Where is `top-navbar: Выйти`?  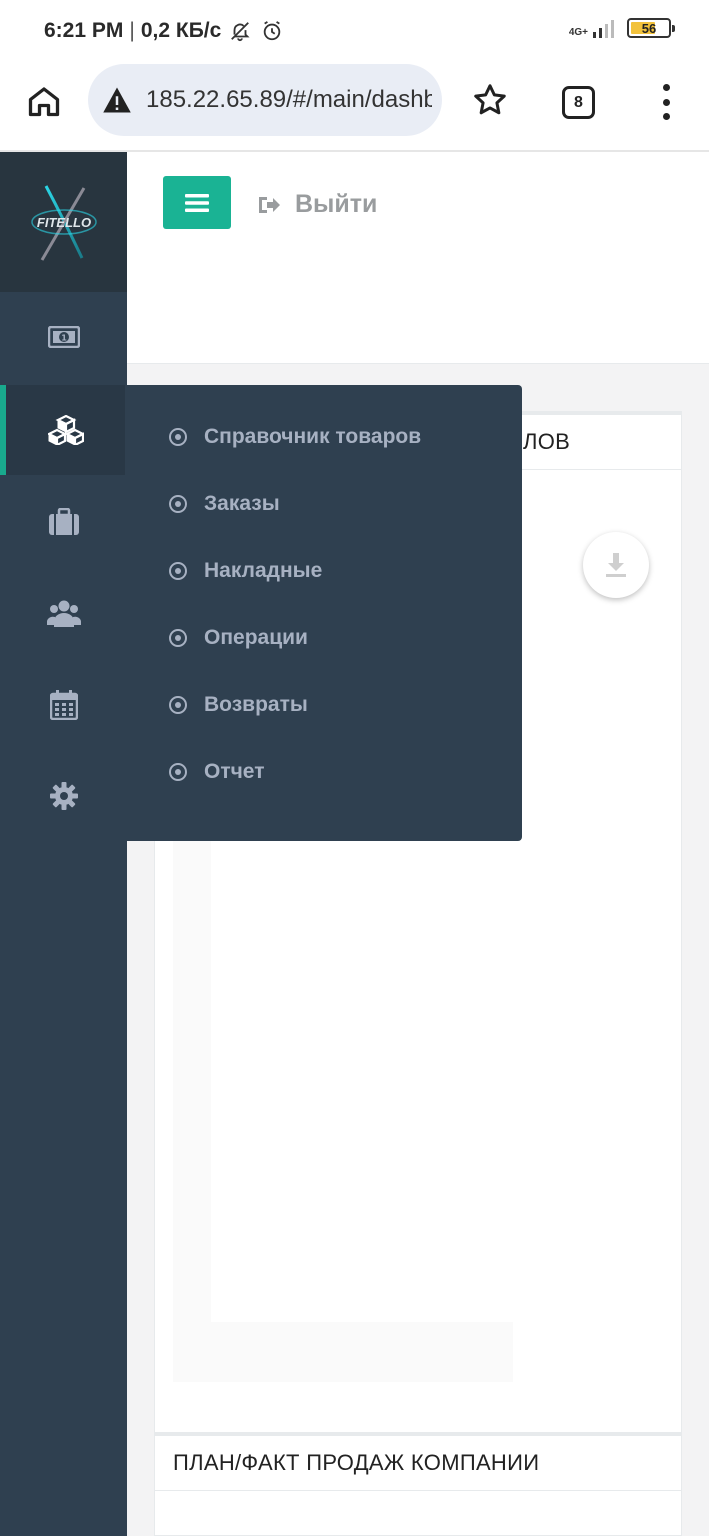
top-navbar: Выйти is located at coordinates (418, 258).